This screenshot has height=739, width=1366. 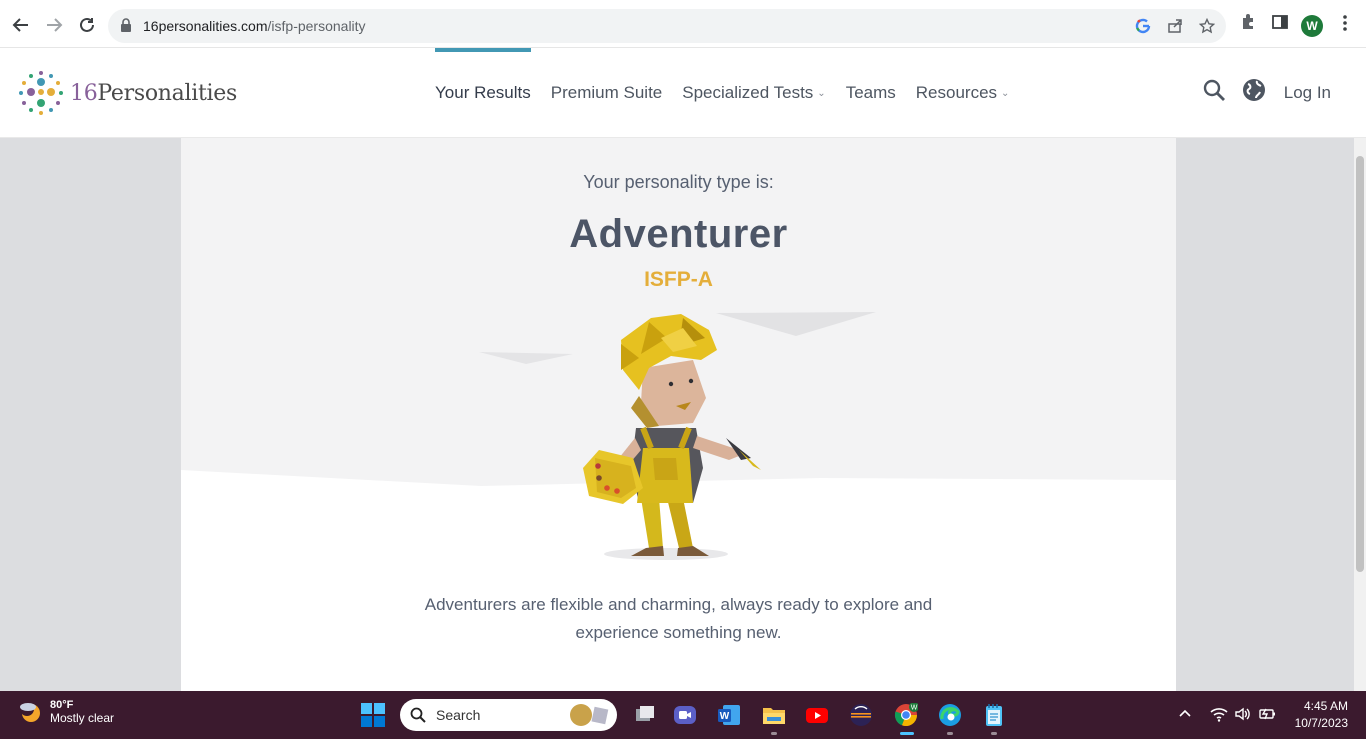 What do you see at coordinates (678, 182) in the screenshot?
I see `result-intro: Your personality type is:` at bounding box center [678, 182].